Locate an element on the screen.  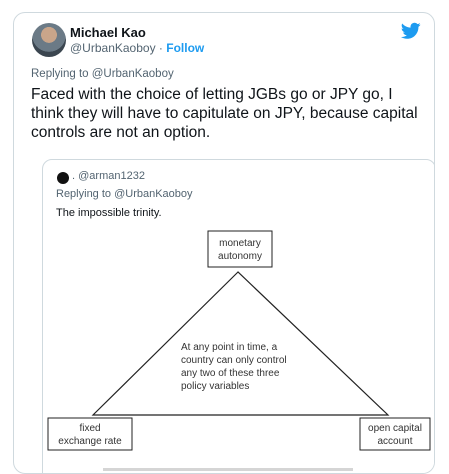
quoted-text: The impossible trinity. is located at coordinates (109, 213).